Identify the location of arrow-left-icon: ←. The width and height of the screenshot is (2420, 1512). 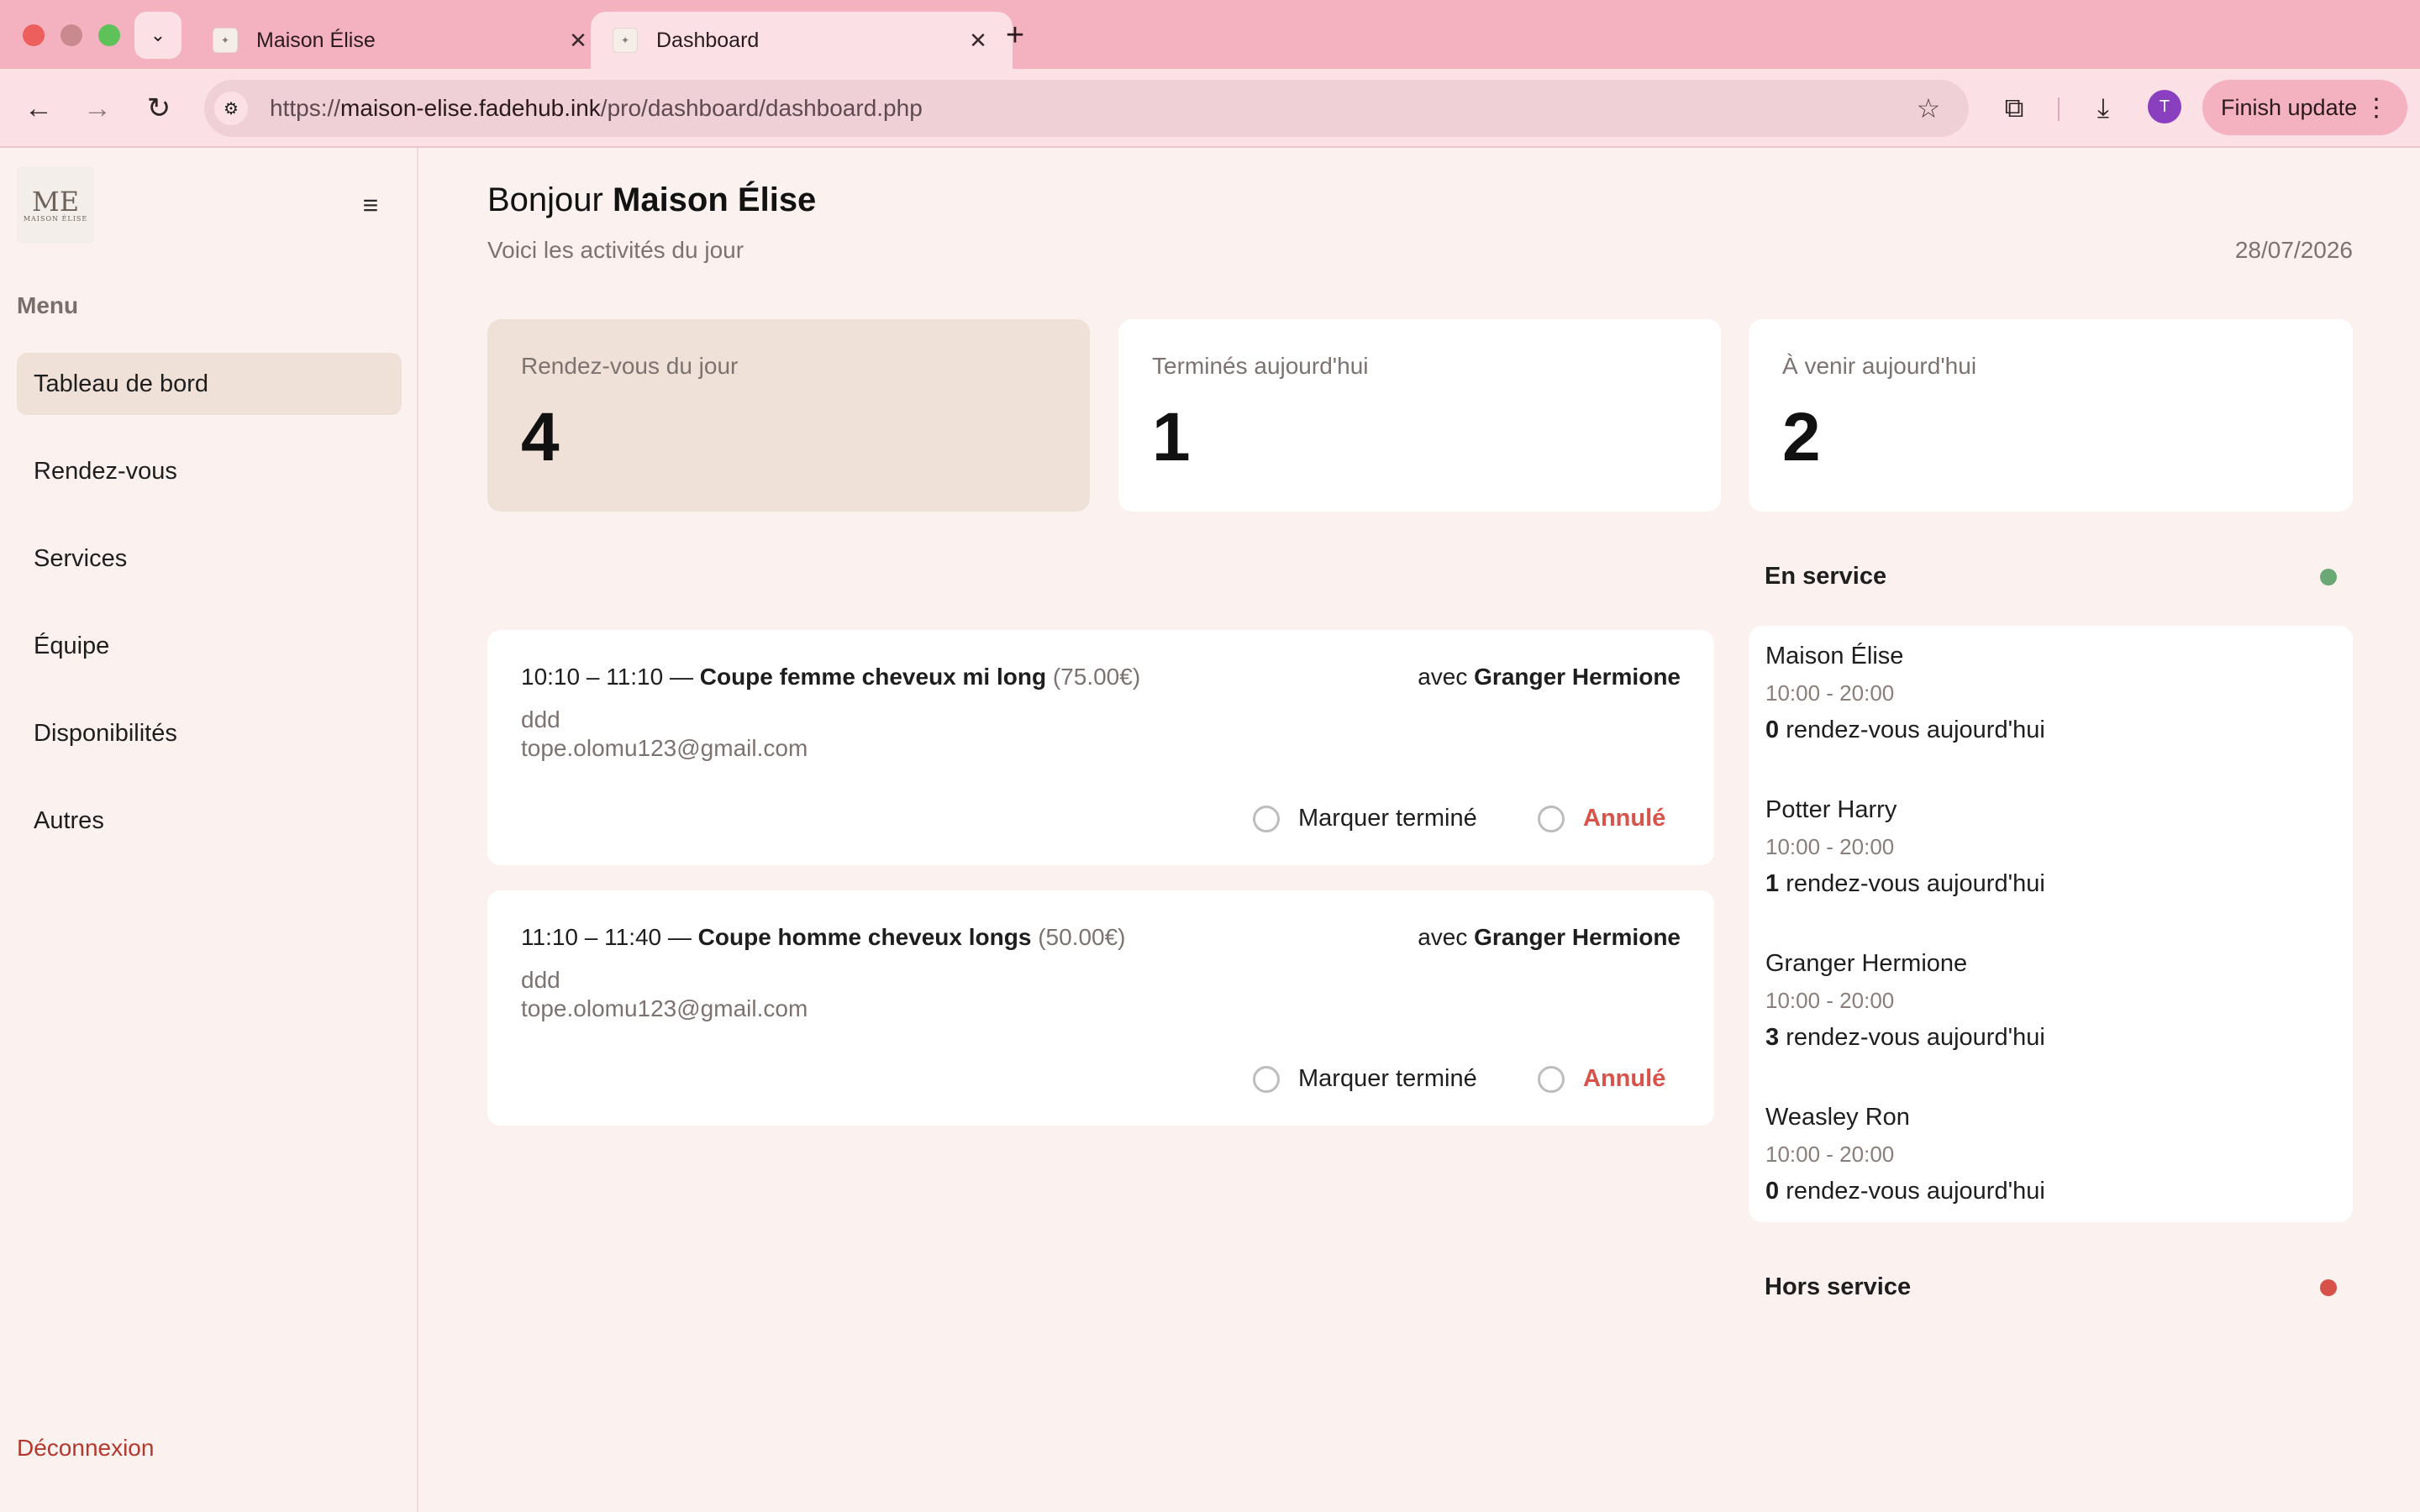
(38, 108).